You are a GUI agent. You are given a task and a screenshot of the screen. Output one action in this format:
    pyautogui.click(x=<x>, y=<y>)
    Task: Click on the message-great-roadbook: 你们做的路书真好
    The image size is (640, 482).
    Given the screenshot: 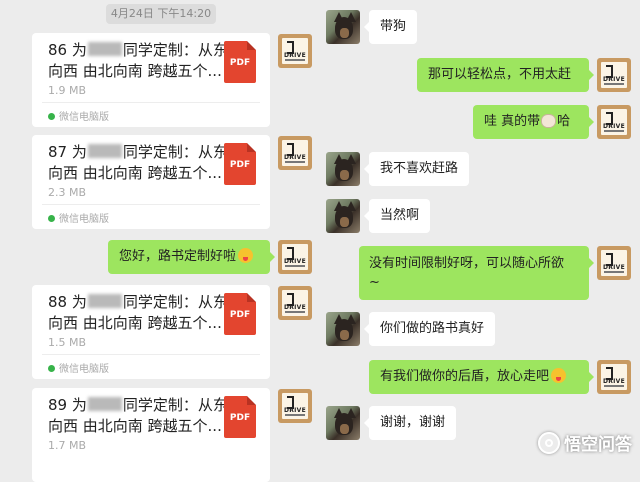 What is the action you would take?
    pyautogui.click(x=429, y=329)
    